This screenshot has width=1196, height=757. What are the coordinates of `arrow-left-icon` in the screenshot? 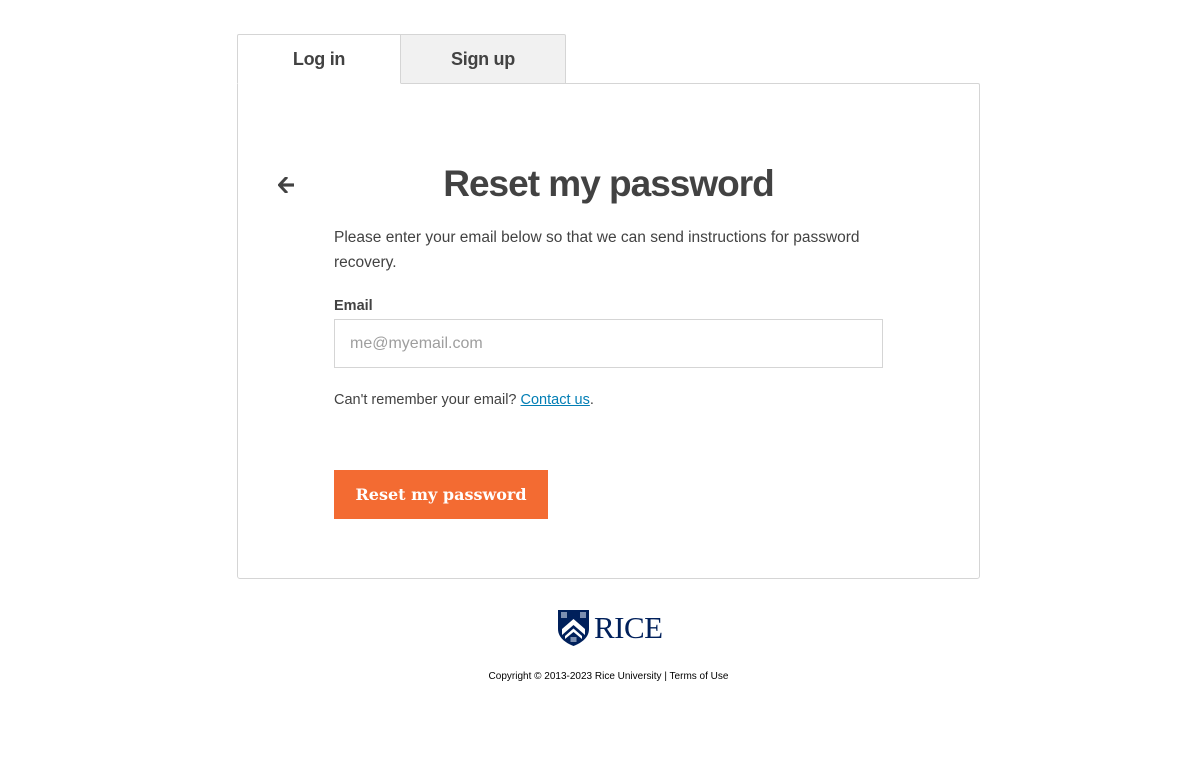 It's located at (286, 185).